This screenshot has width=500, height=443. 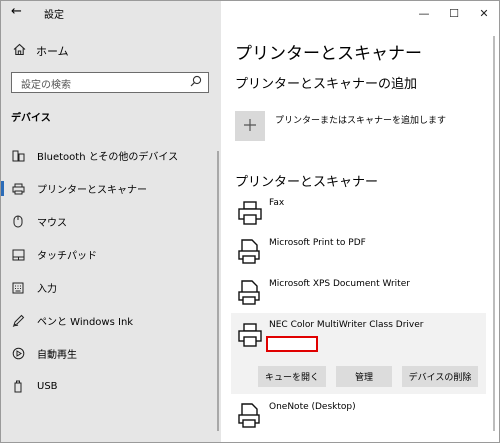 I want to click on add-printer-button, so click(x=250, y=126).